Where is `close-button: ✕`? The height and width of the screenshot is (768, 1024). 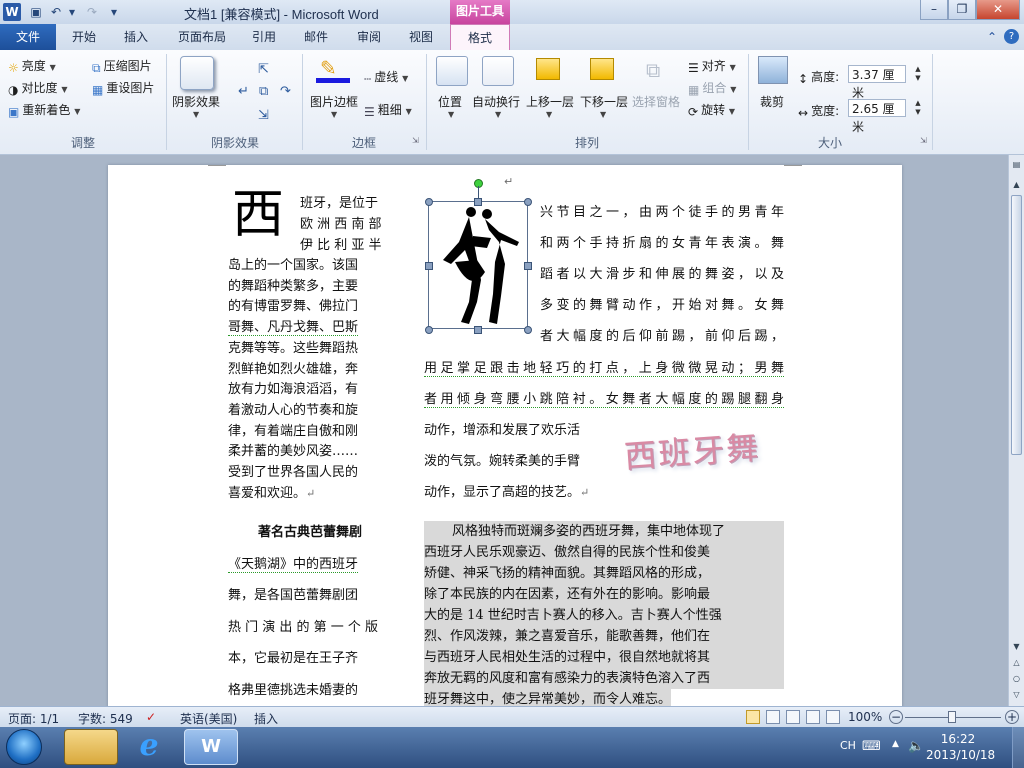
close-button: ✕ is located at coordinates (998, 10).